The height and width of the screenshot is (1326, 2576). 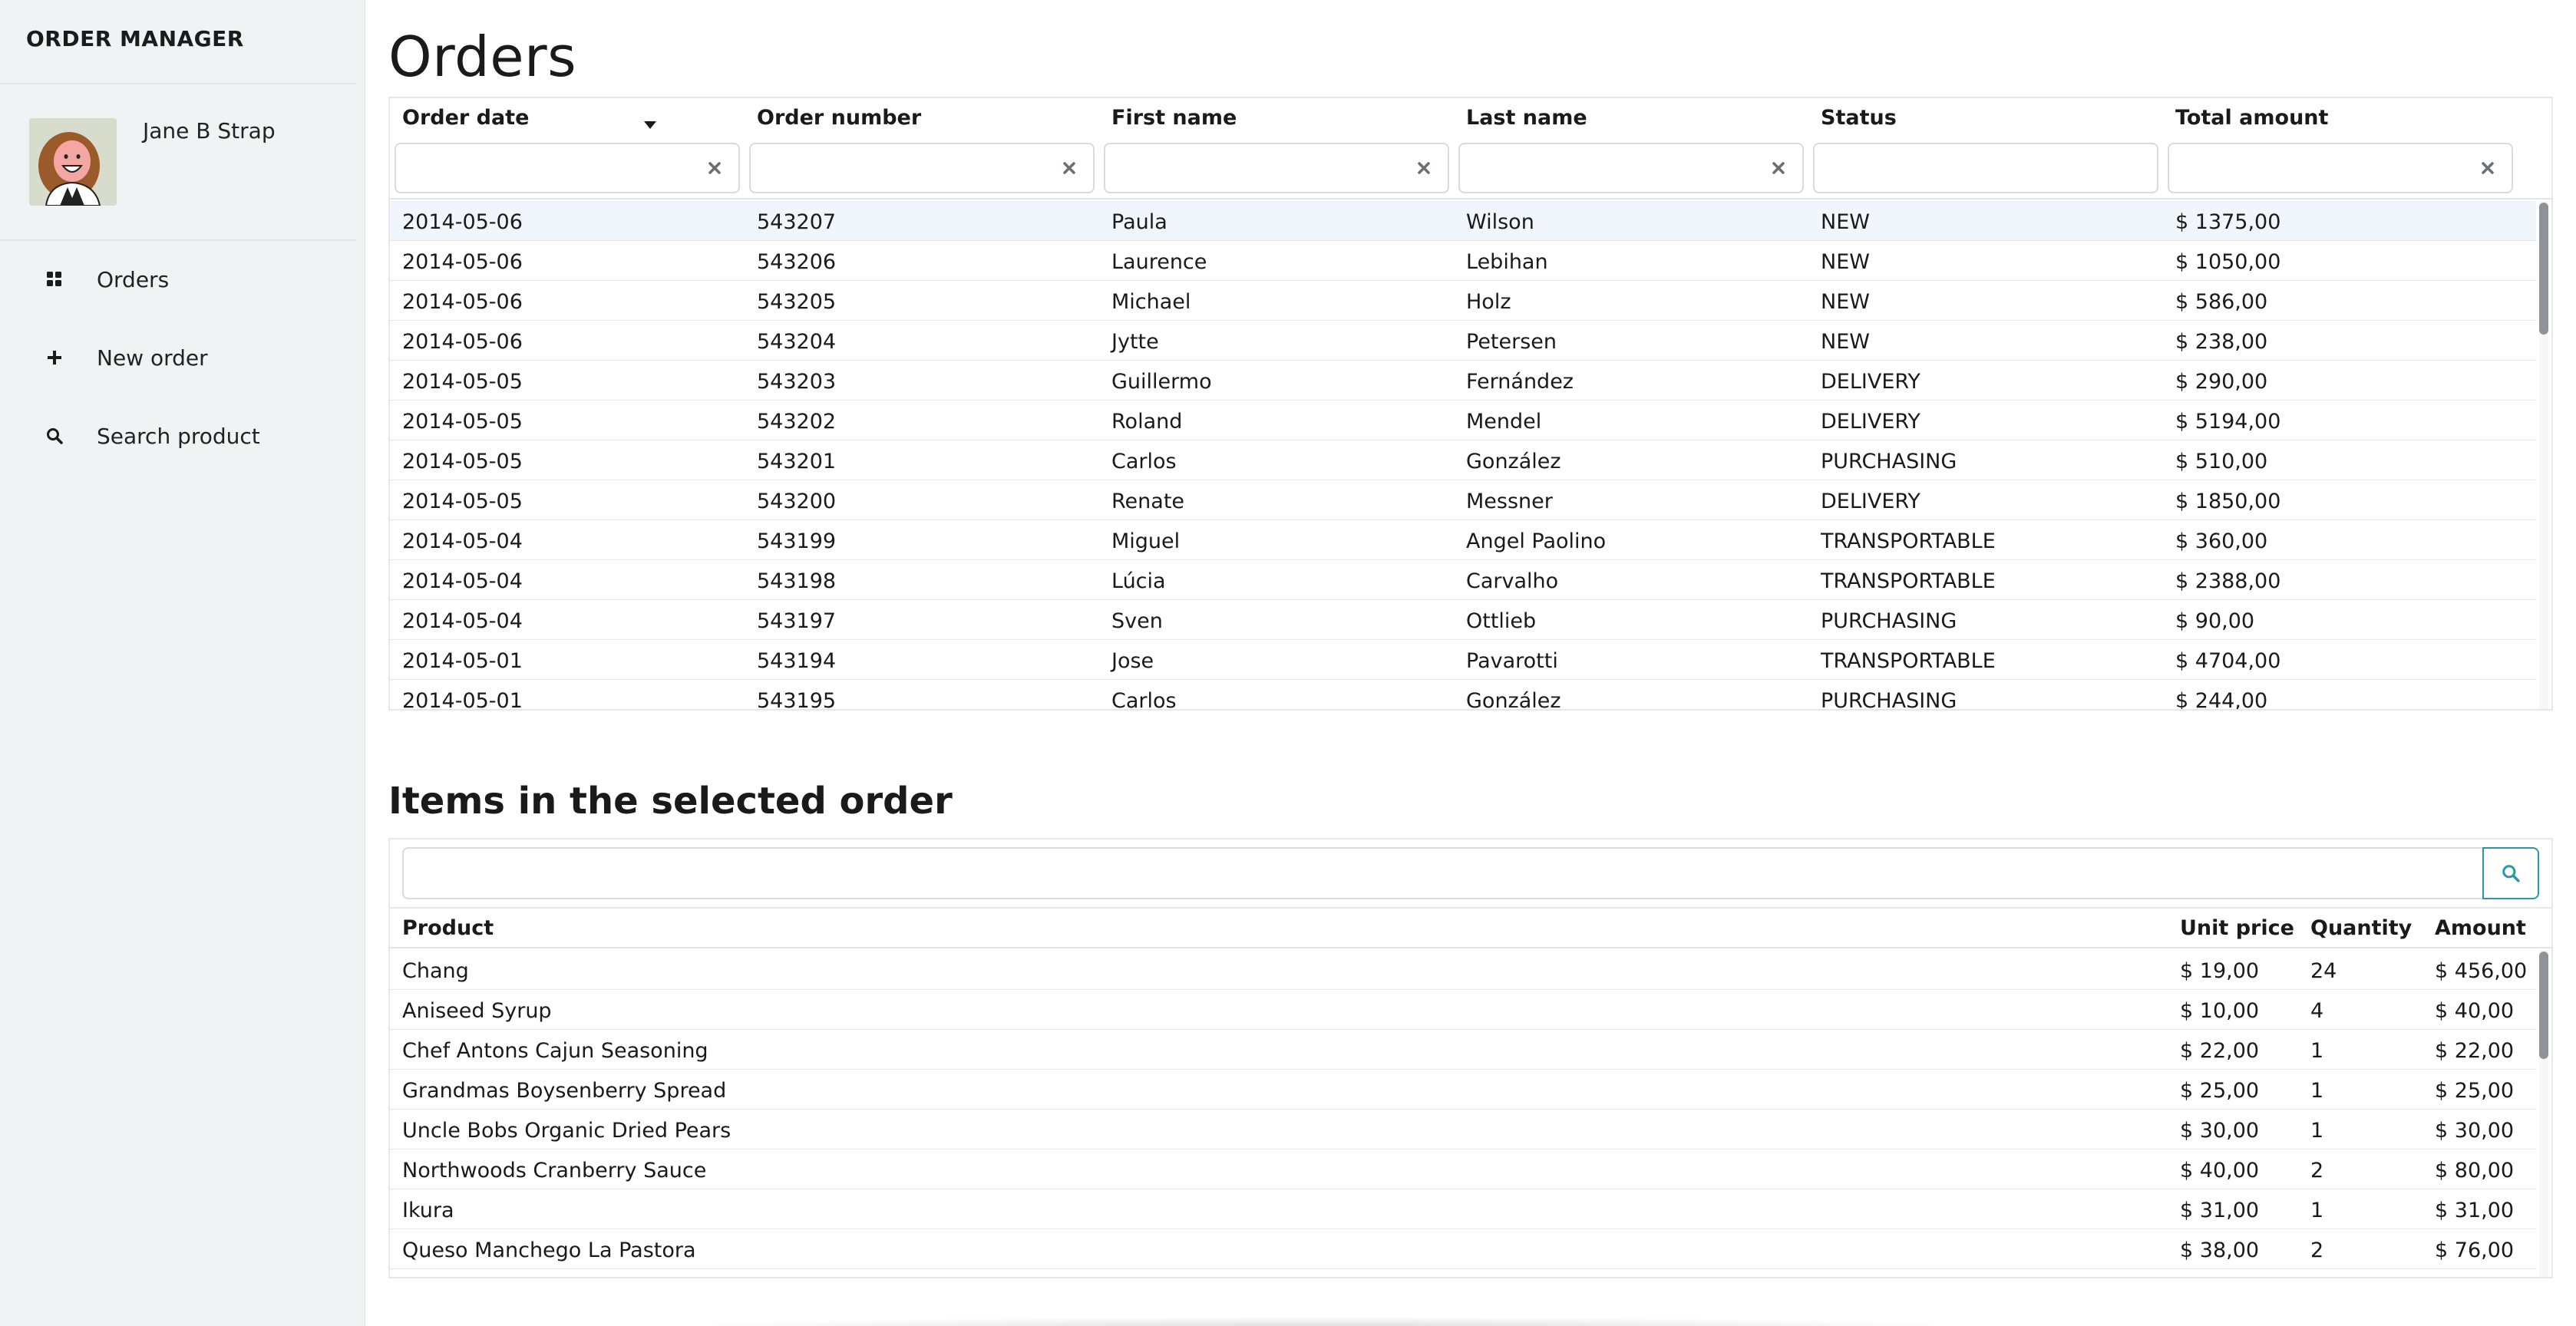 What do you see at coordinates (1463, 970) in the screenshot?
I see `table-row: Chang $ 19,00 24 $ 456,00` at bounding box center [1463, 970].